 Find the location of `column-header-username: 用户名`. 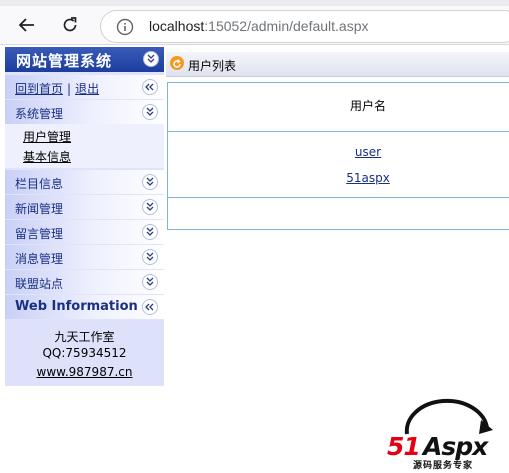

column-header-username: 用户名 is located at coordinates (367, 106).